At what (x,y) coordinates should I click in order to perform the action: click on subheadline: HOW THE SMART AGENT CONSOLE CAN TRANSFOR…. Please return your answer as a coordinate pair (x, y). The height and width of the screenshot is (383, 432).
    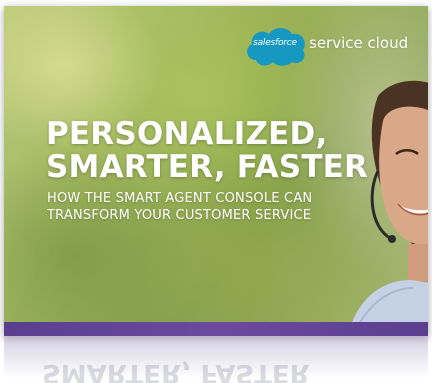
    Looking at the image, I should click on (179, 207).